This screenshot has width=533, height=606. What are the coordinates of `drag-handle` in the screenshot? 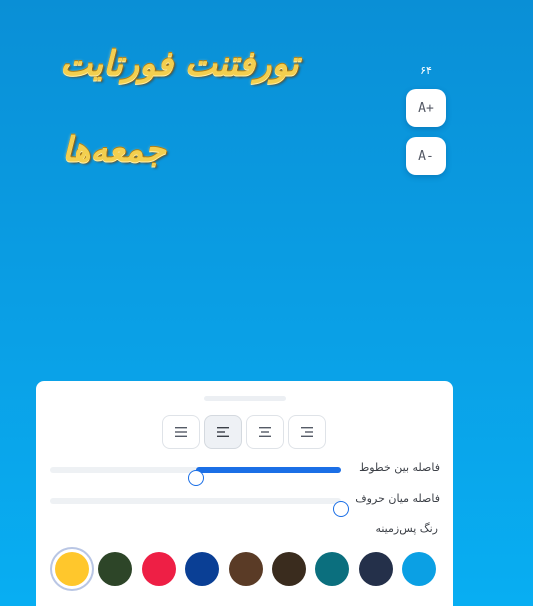 It's located at (245, 398).